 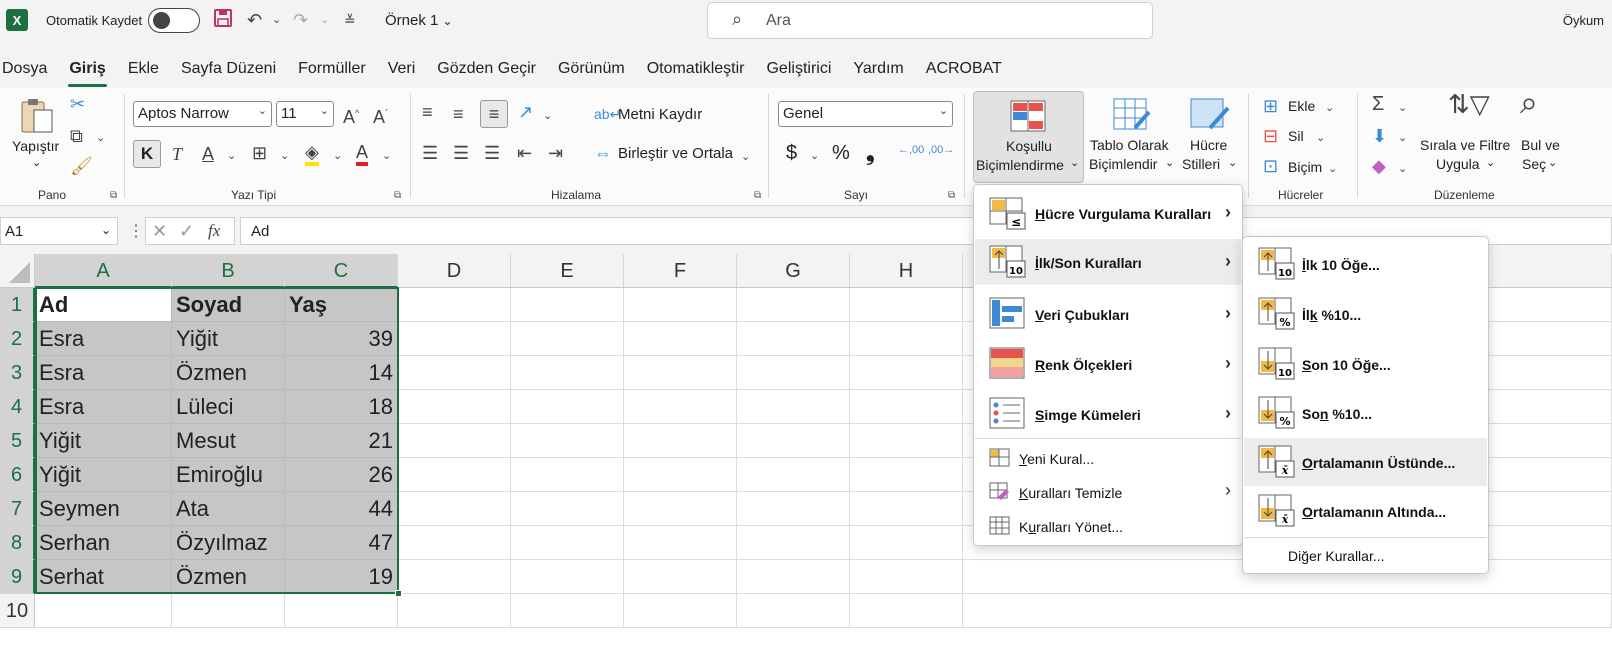 I want to click on table-cell: 14, so click(x=341, y=373).